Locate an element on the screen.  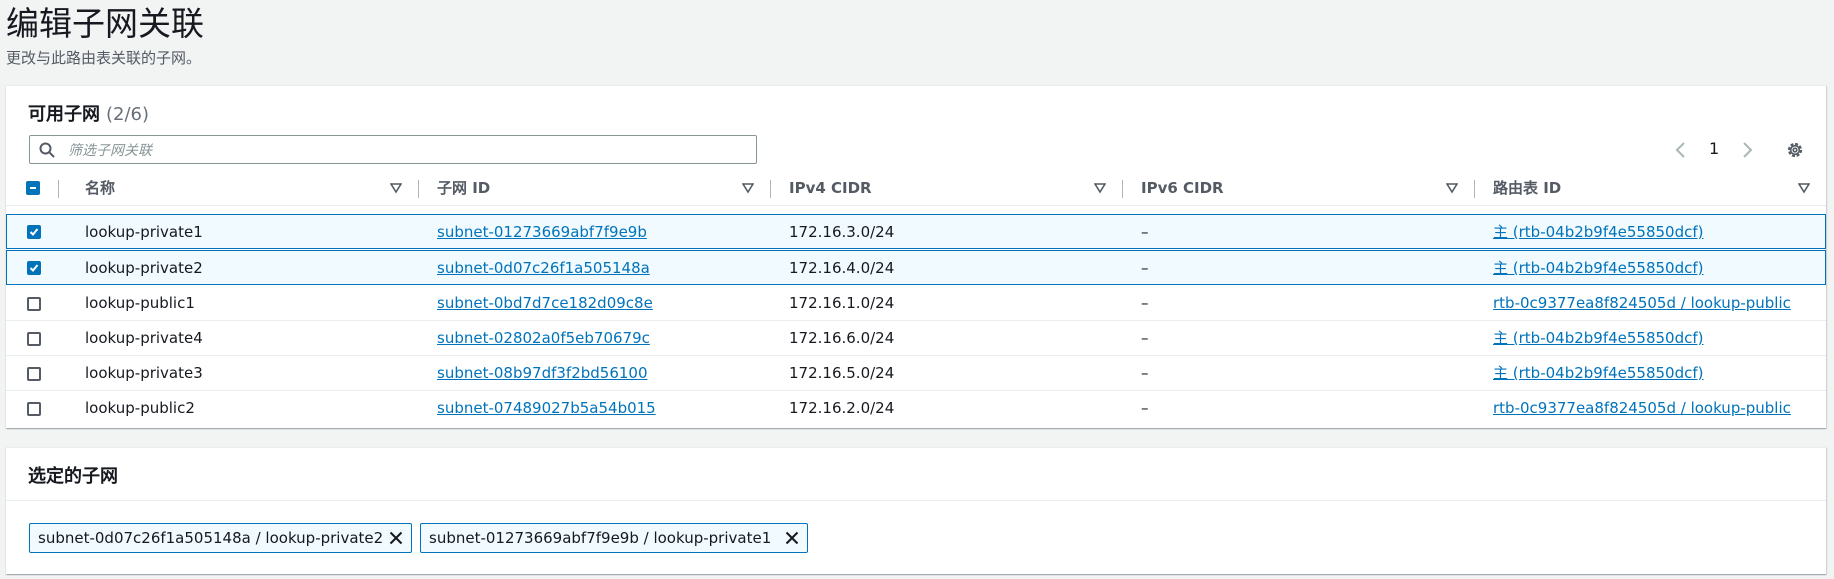
column-header-name-label: 名称 is located at coordinates (100, 188).